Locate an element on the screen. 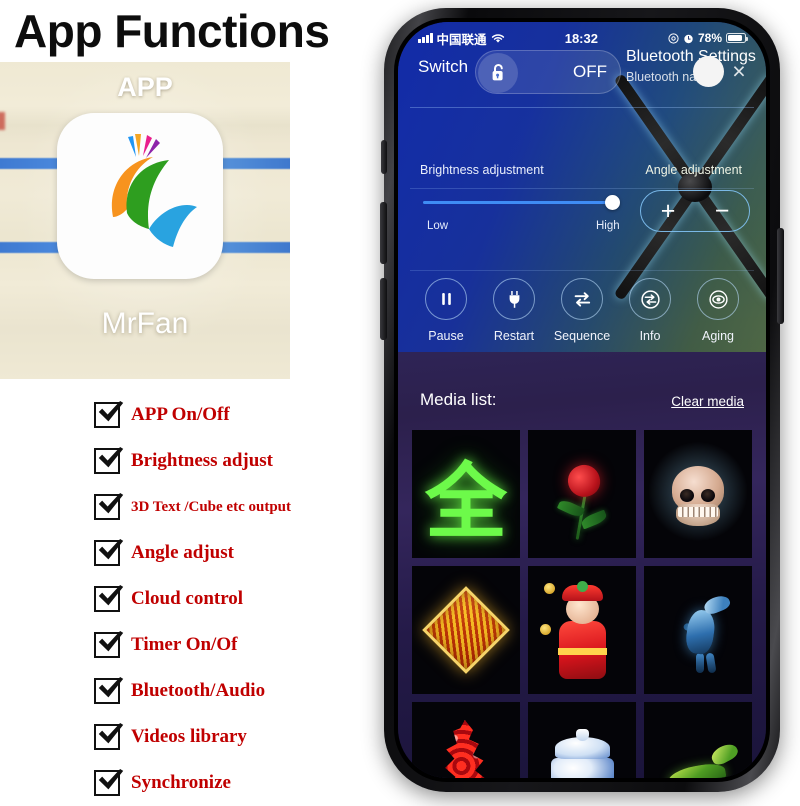 Image resolution: width=800 pixels, height=806 pixels. angle-stepper: + − is located at coordinates (695, 211).